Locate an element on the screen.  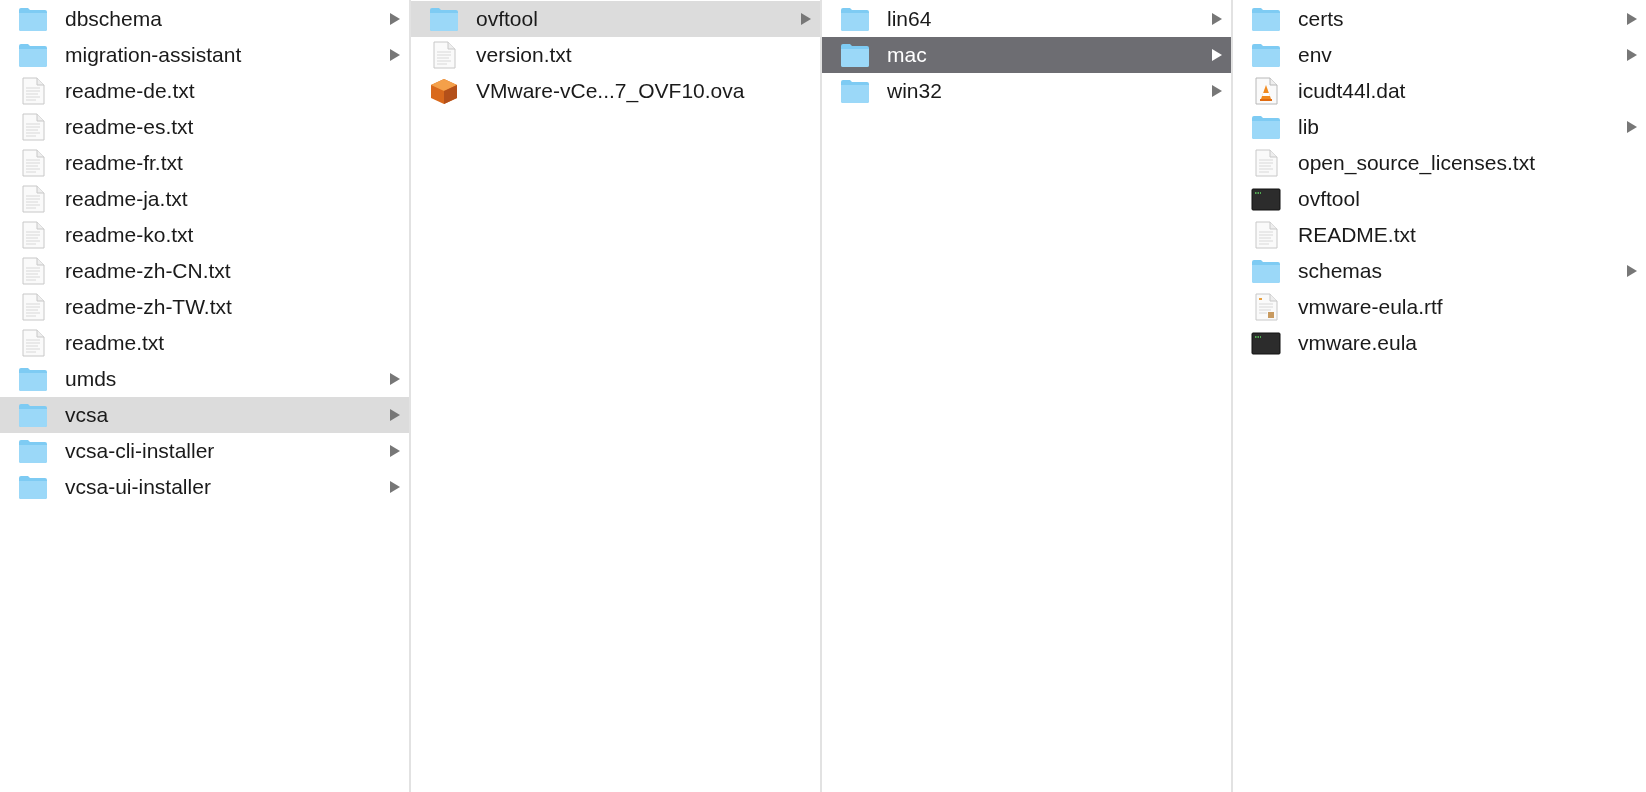
file-list-item: readme-es.txt is located at coordinates (204, 127).